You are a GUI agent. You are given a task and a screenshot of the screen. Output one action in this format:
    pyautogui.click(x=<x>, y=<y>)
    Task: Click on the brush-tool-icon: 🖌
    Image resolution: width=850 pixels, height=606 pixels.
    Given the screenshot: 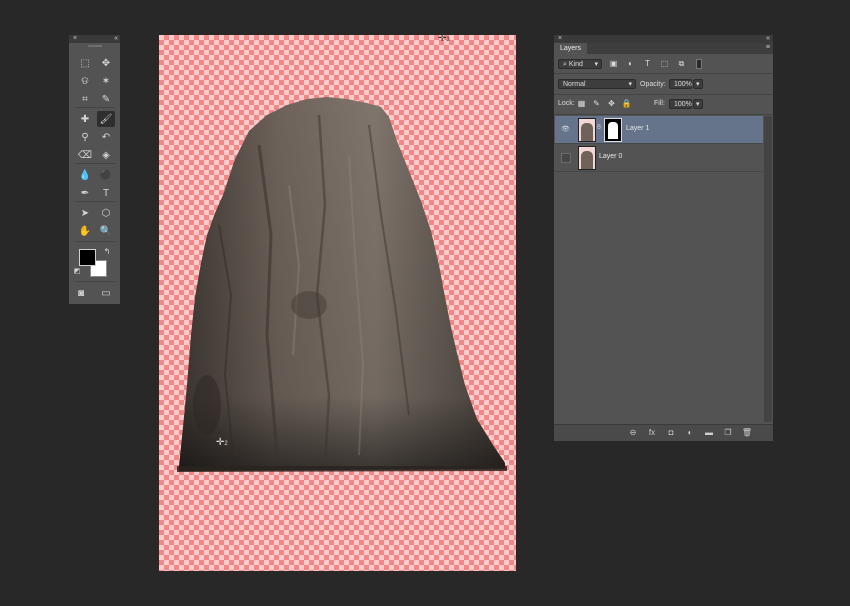 What is the action you would take?
    pyautogui.click(x=106, y=119)
    